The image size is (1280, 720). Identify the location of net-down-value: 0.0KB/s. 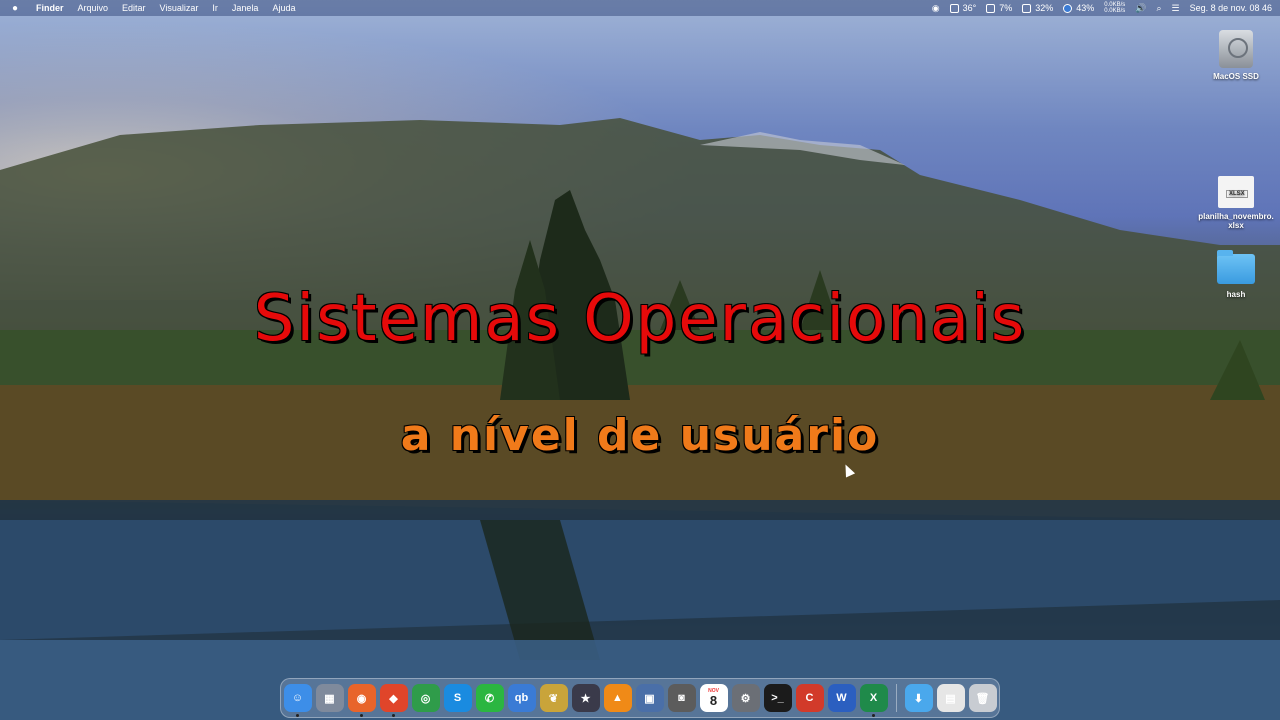
(1115, 11).